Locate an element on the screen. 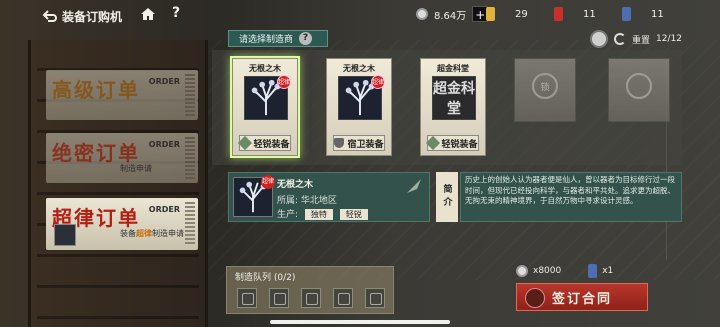  currency-value: 8.64万 is located at coordinates (450, 16).